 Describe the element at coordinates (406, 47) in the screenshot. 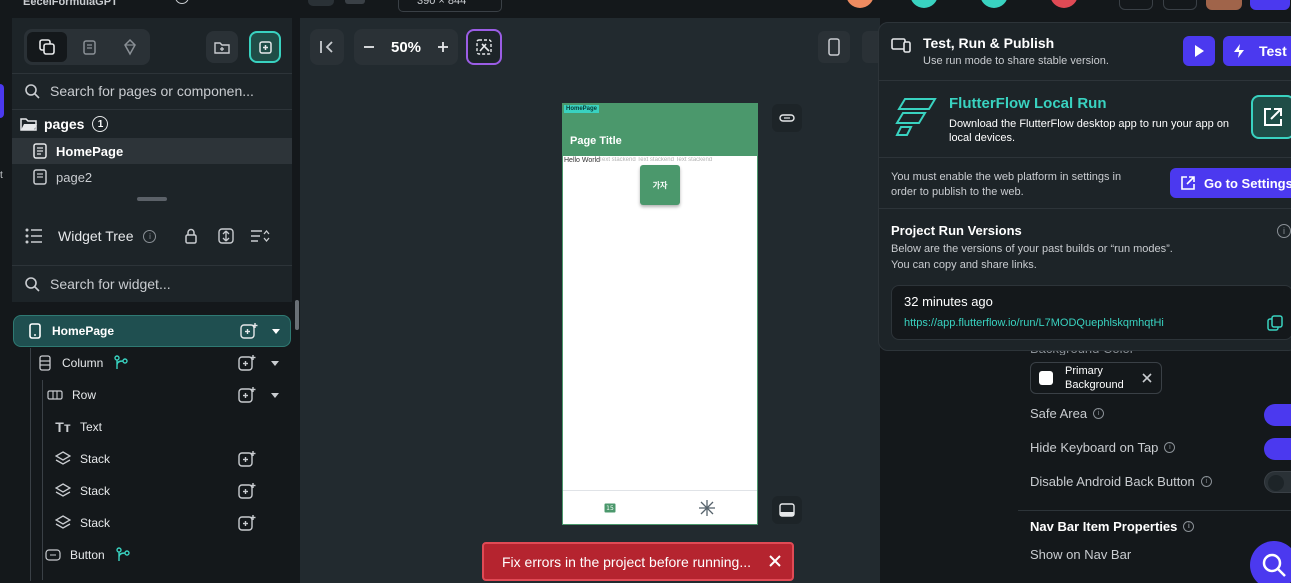

I see `zoom-level: 50%` at that location.